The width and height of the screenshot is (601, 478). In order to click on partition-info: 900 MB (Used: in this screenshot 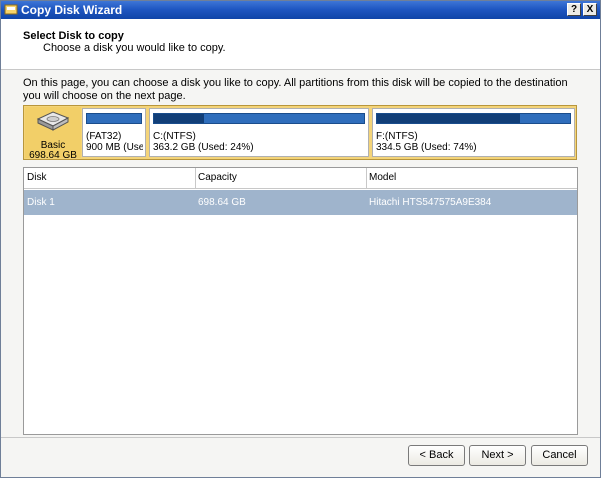, I will do `click(114, 147)`.